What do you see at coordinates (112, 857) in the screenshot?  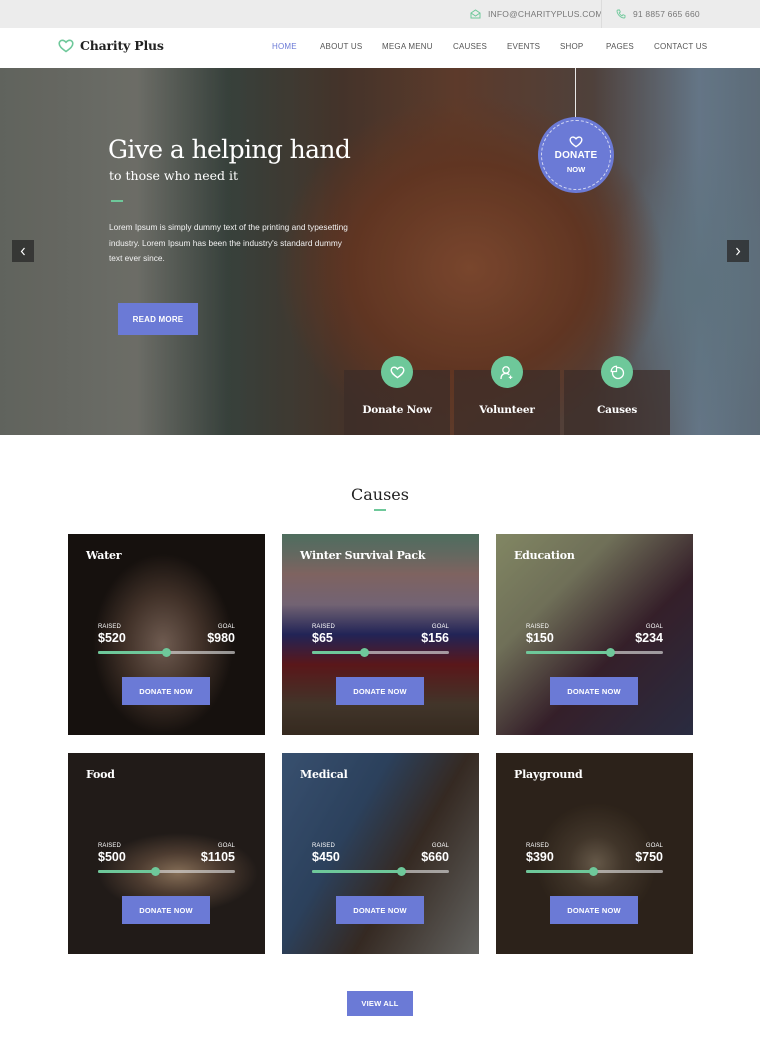 I see `raised-amount: $500` at bounding box center [112, 857].